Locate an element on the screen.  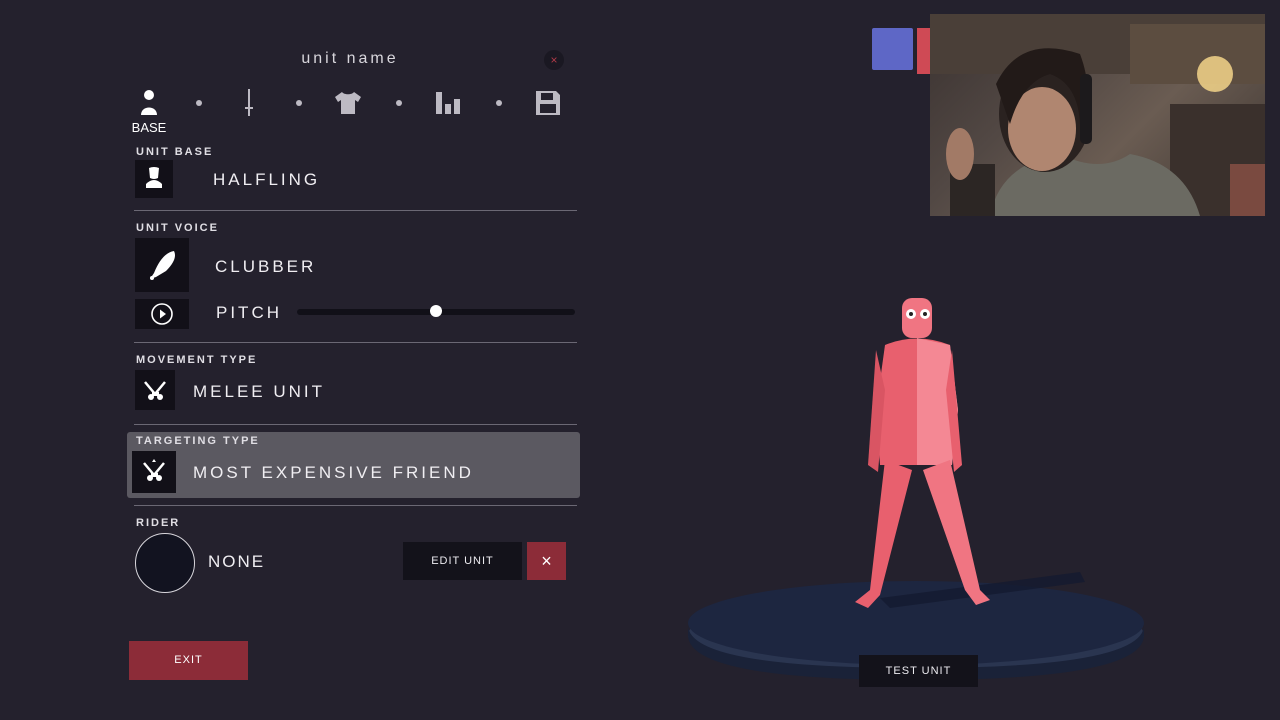
unit-base-label: UNIT BASE is located at coordinates (175, 152).